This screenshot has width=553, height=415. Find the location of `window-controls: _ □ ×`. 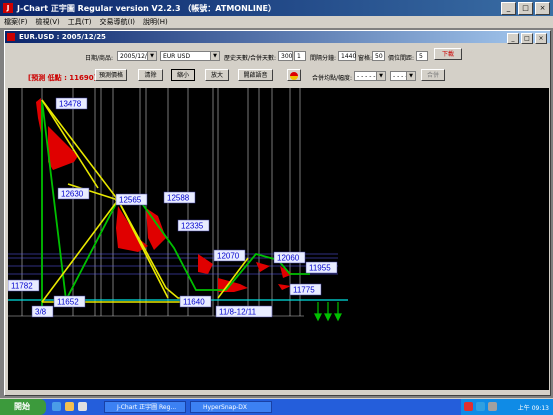

window-controls: _ □ × is located at coordinates (525, 8).